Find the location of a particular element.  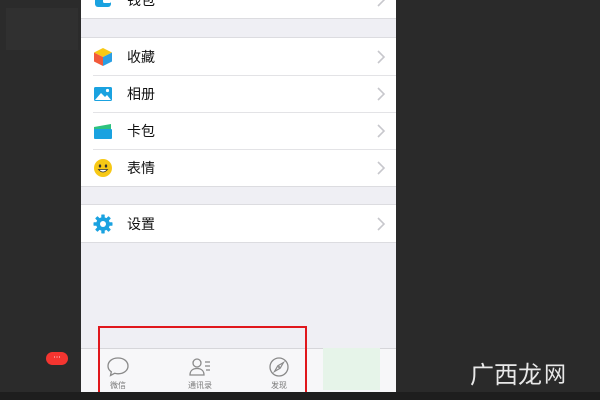

menu-item-label: 设置 is located at coordinates (141, 224).